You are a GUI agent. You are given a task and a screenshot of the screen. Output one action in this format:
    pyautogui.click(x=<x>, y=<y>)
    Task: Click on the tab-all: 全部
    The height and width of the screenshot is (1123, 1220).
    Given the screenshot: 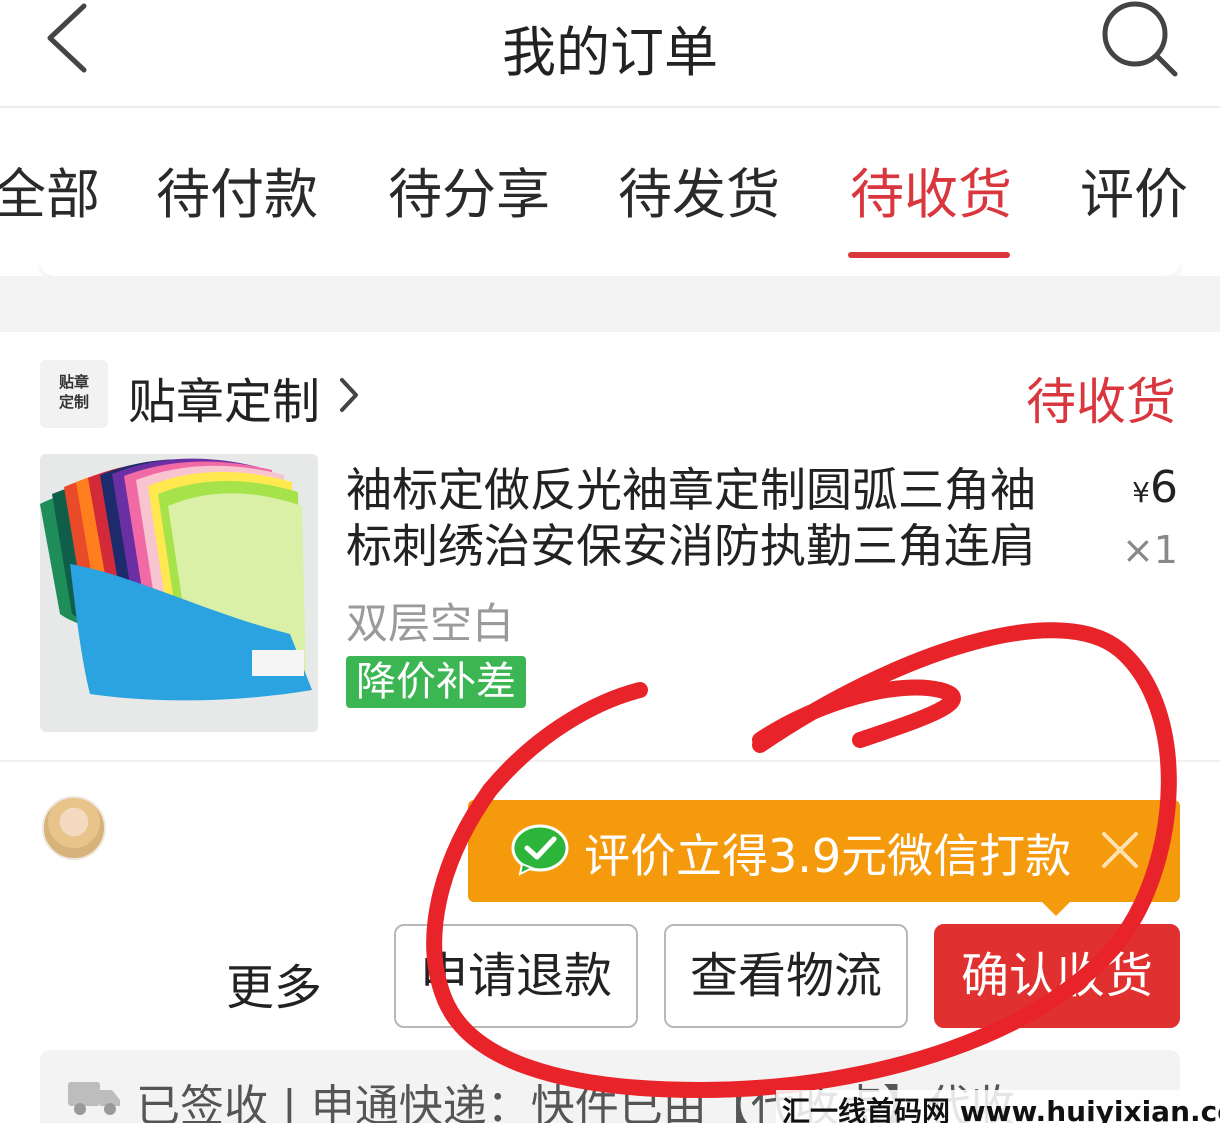 What is the action you would take?
    pyautogui.click(x=50, y=189)
    